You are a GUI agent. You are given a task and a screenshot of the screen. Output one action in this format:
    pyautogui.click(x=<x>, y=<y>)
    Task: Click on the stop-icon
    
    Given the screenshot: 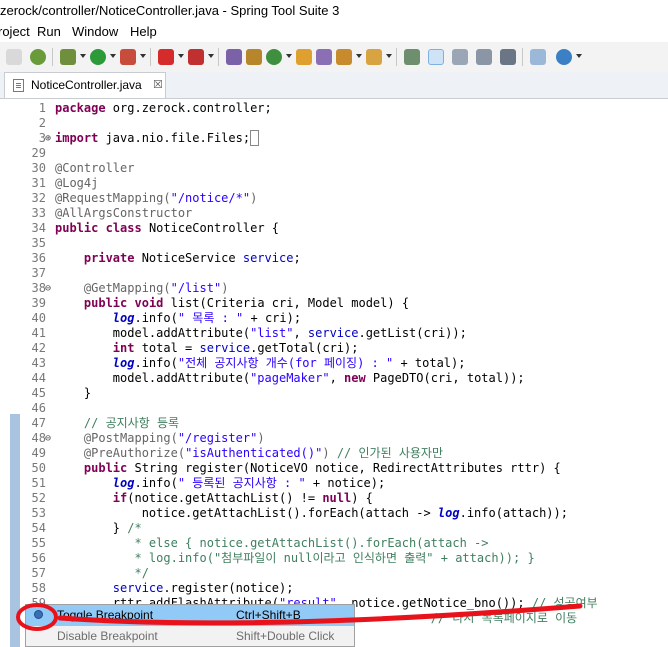 What is the action you would take?
    pyautogui.click(x=166, y=57)
    